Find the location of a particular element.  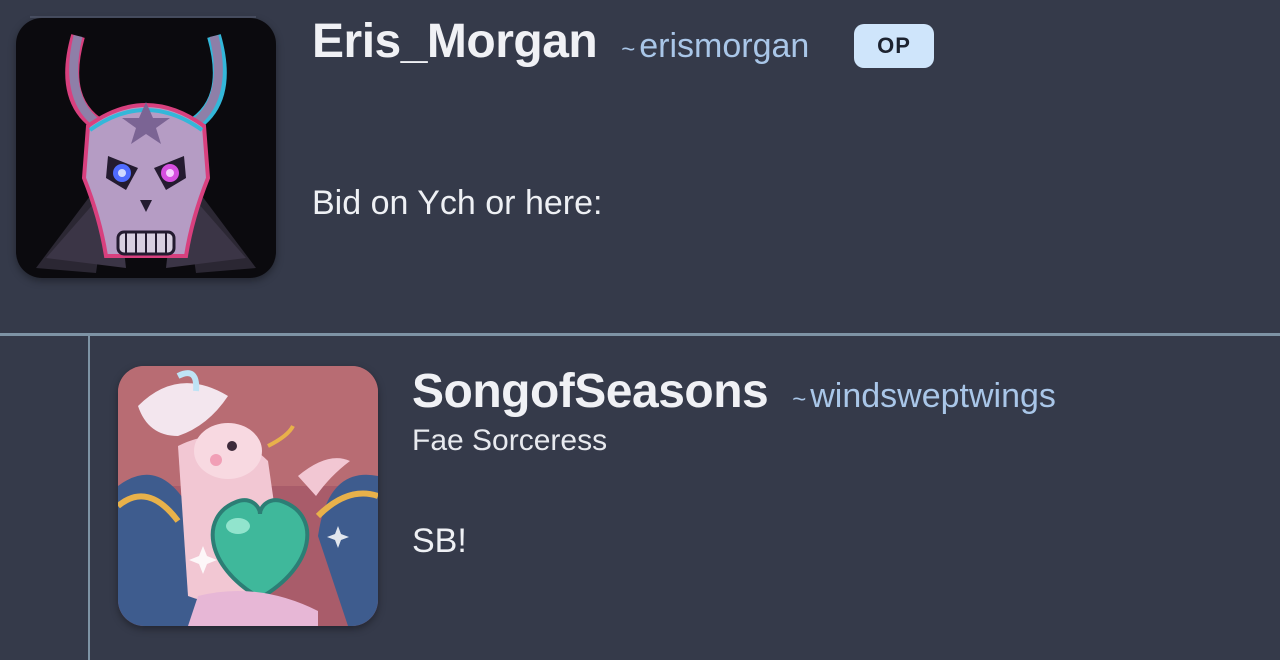

avatar-erismorgan is located at coordinates (146, 148).